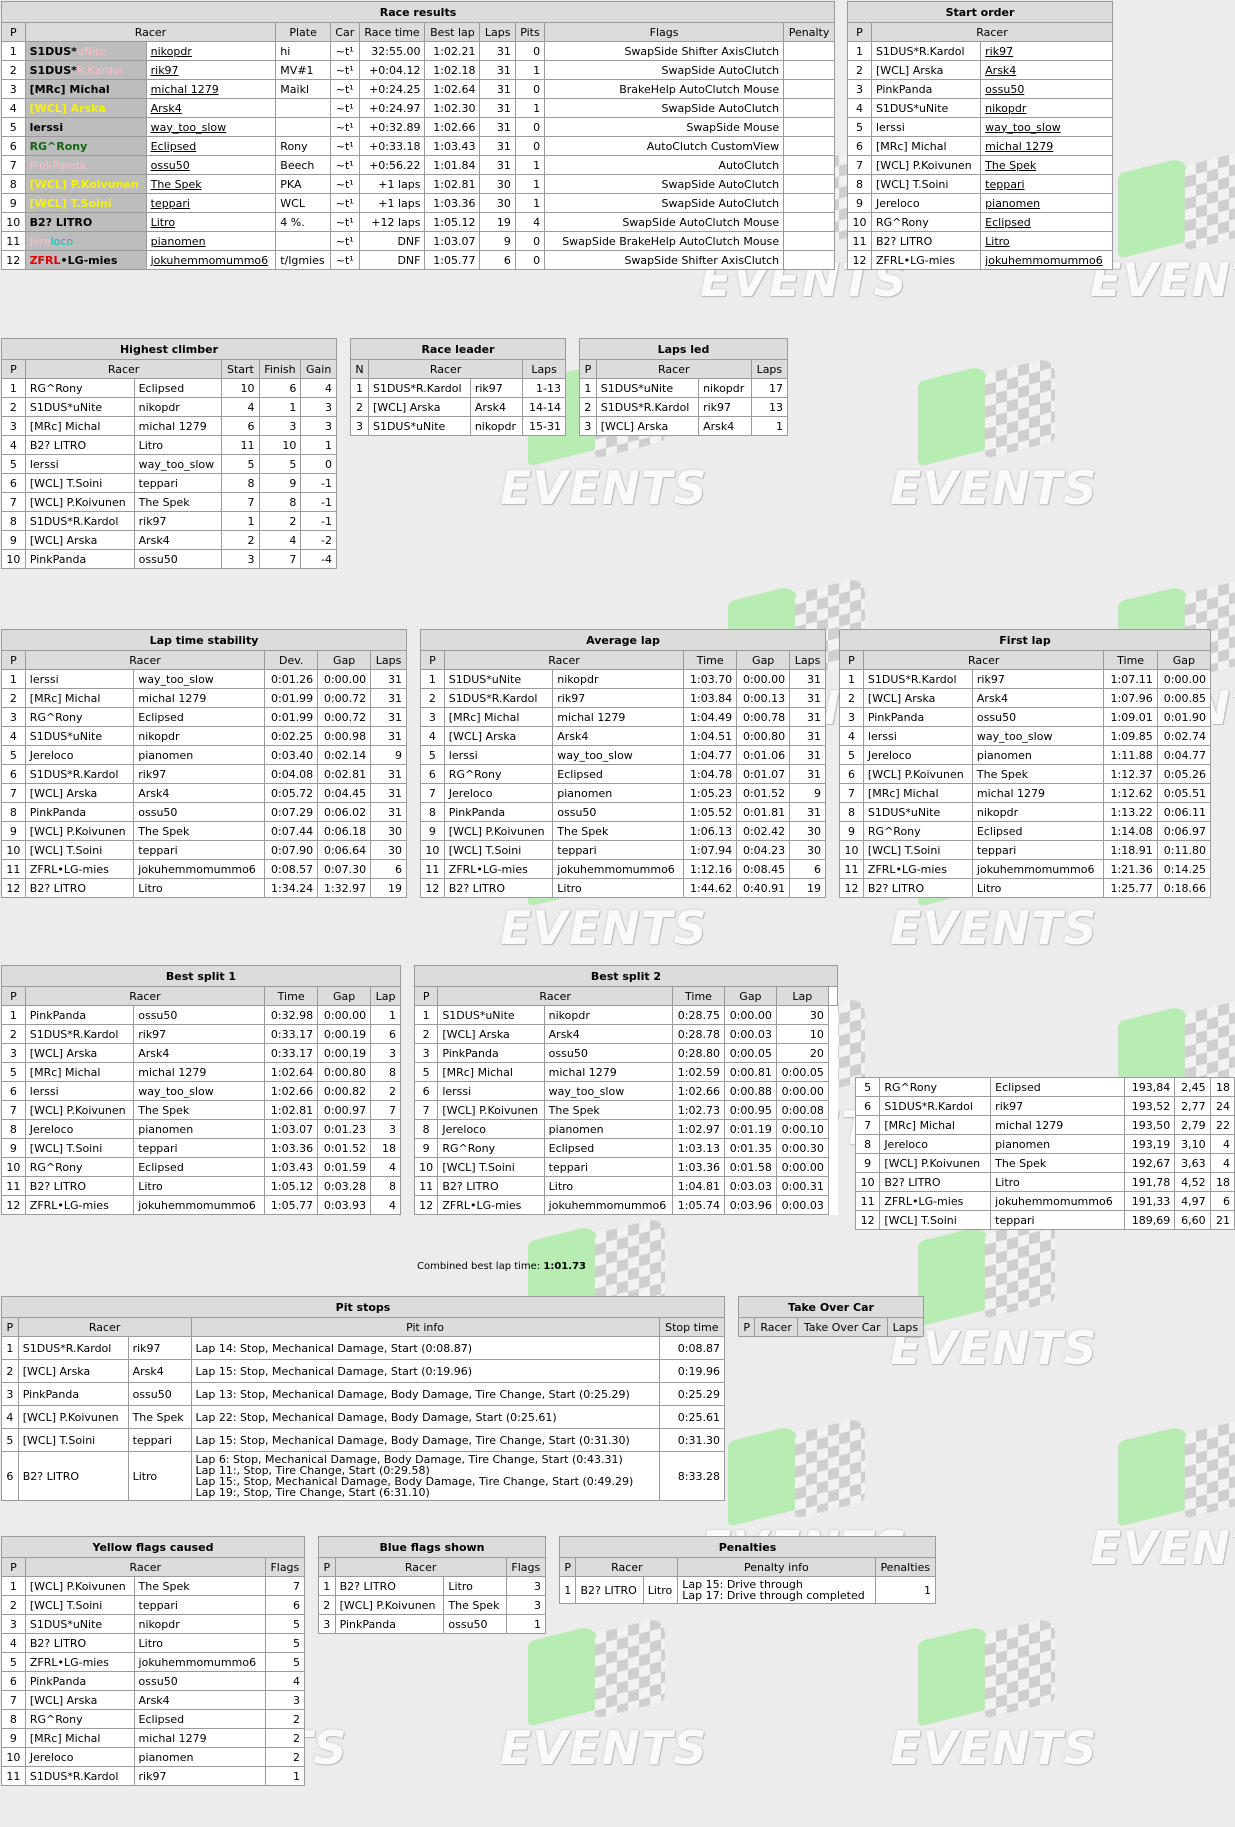 The image size is (1235, 1827). I want to click on position-cell: 8, so click(13, 1719).